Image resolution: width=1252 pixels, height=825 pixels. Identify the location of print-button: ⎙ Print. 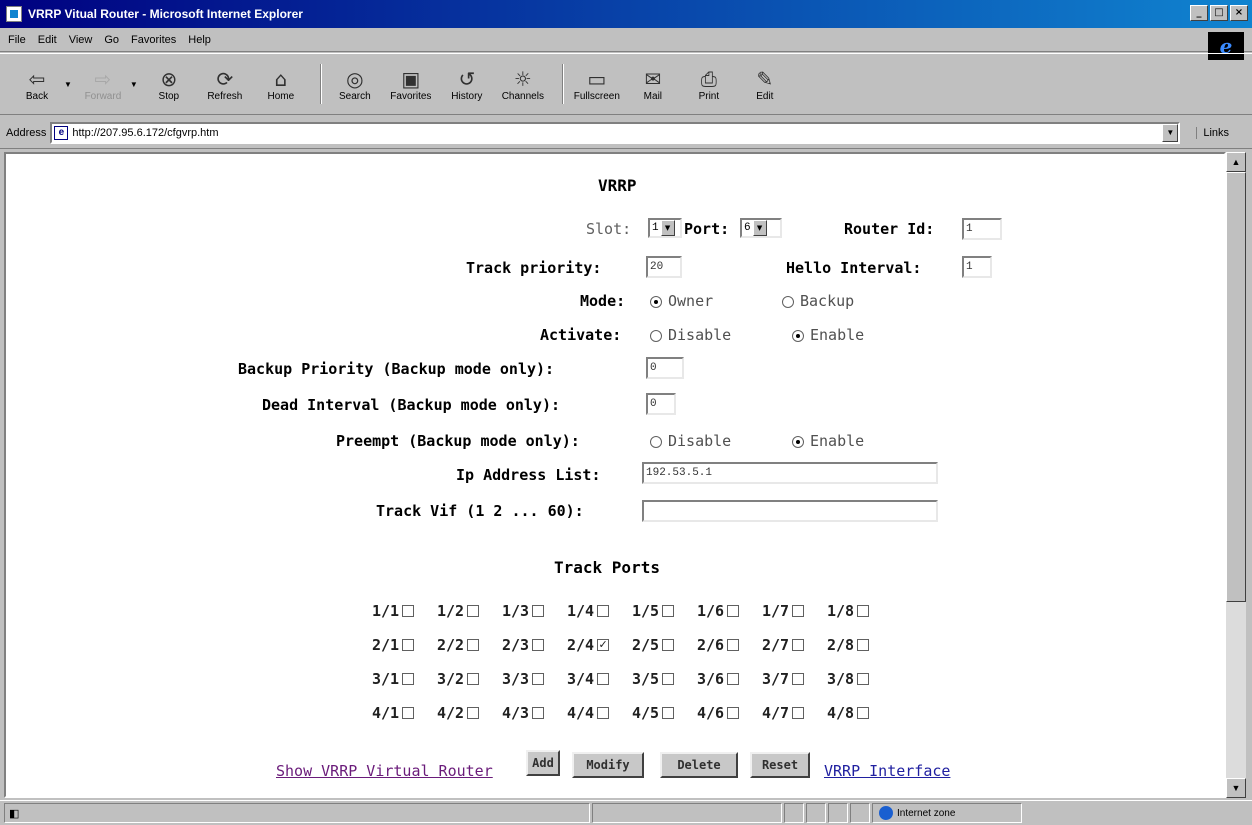
(709, 84).